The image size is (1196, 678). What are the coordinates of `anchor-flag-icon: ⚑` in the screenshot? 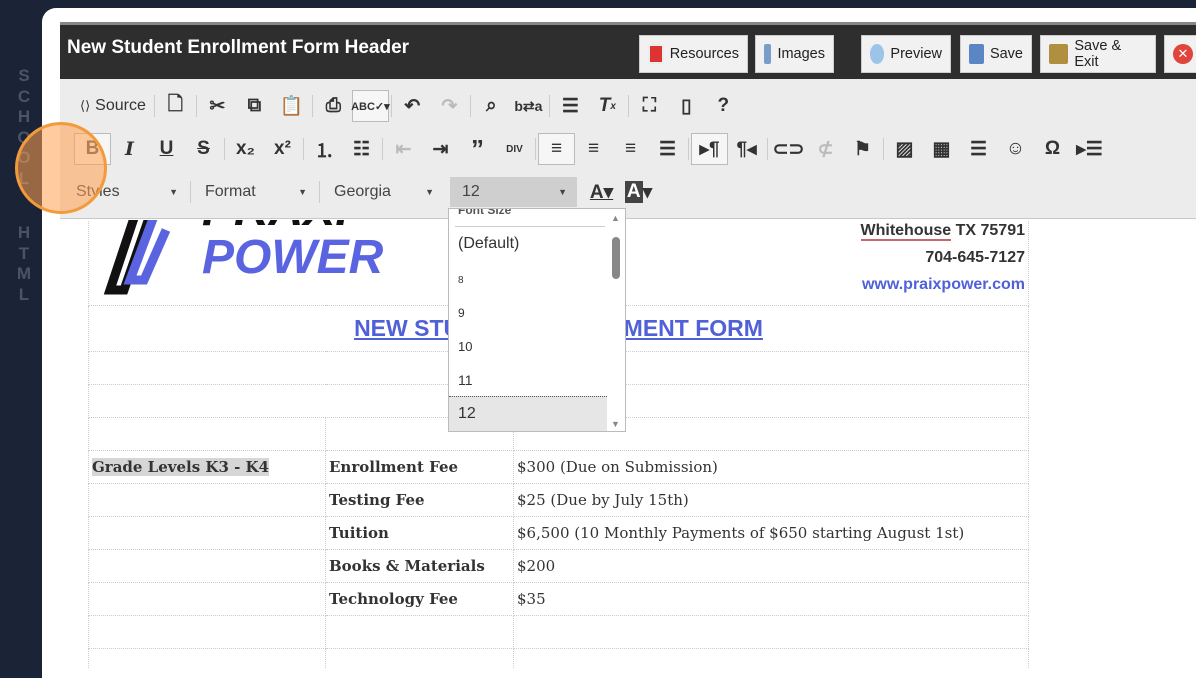 It's located at (862, 149).